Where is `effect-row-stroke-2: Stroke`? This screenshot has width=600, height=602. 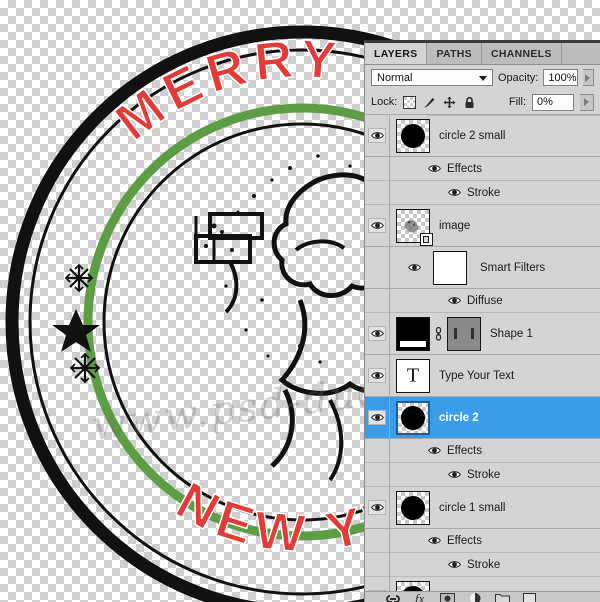 effect-row-stroke-2: Stroke is located at coordinates (482, 160).